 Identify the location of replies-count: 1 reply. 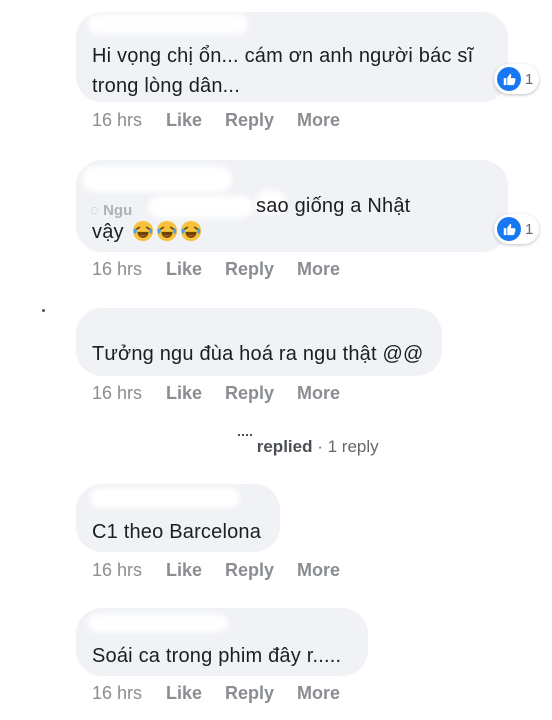
(353, 446).